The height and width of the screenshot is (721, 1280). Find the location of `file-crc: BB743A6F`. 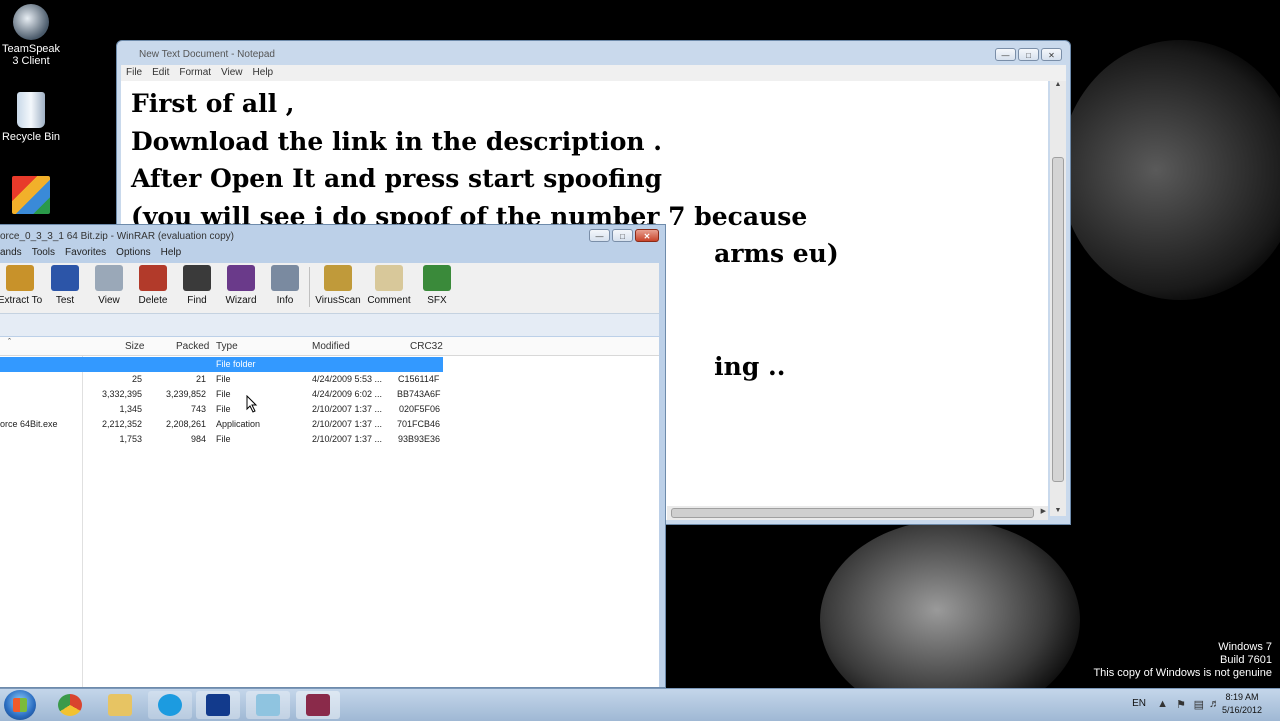

file-crc: BB743A6F is located at coordinates (419, 394).